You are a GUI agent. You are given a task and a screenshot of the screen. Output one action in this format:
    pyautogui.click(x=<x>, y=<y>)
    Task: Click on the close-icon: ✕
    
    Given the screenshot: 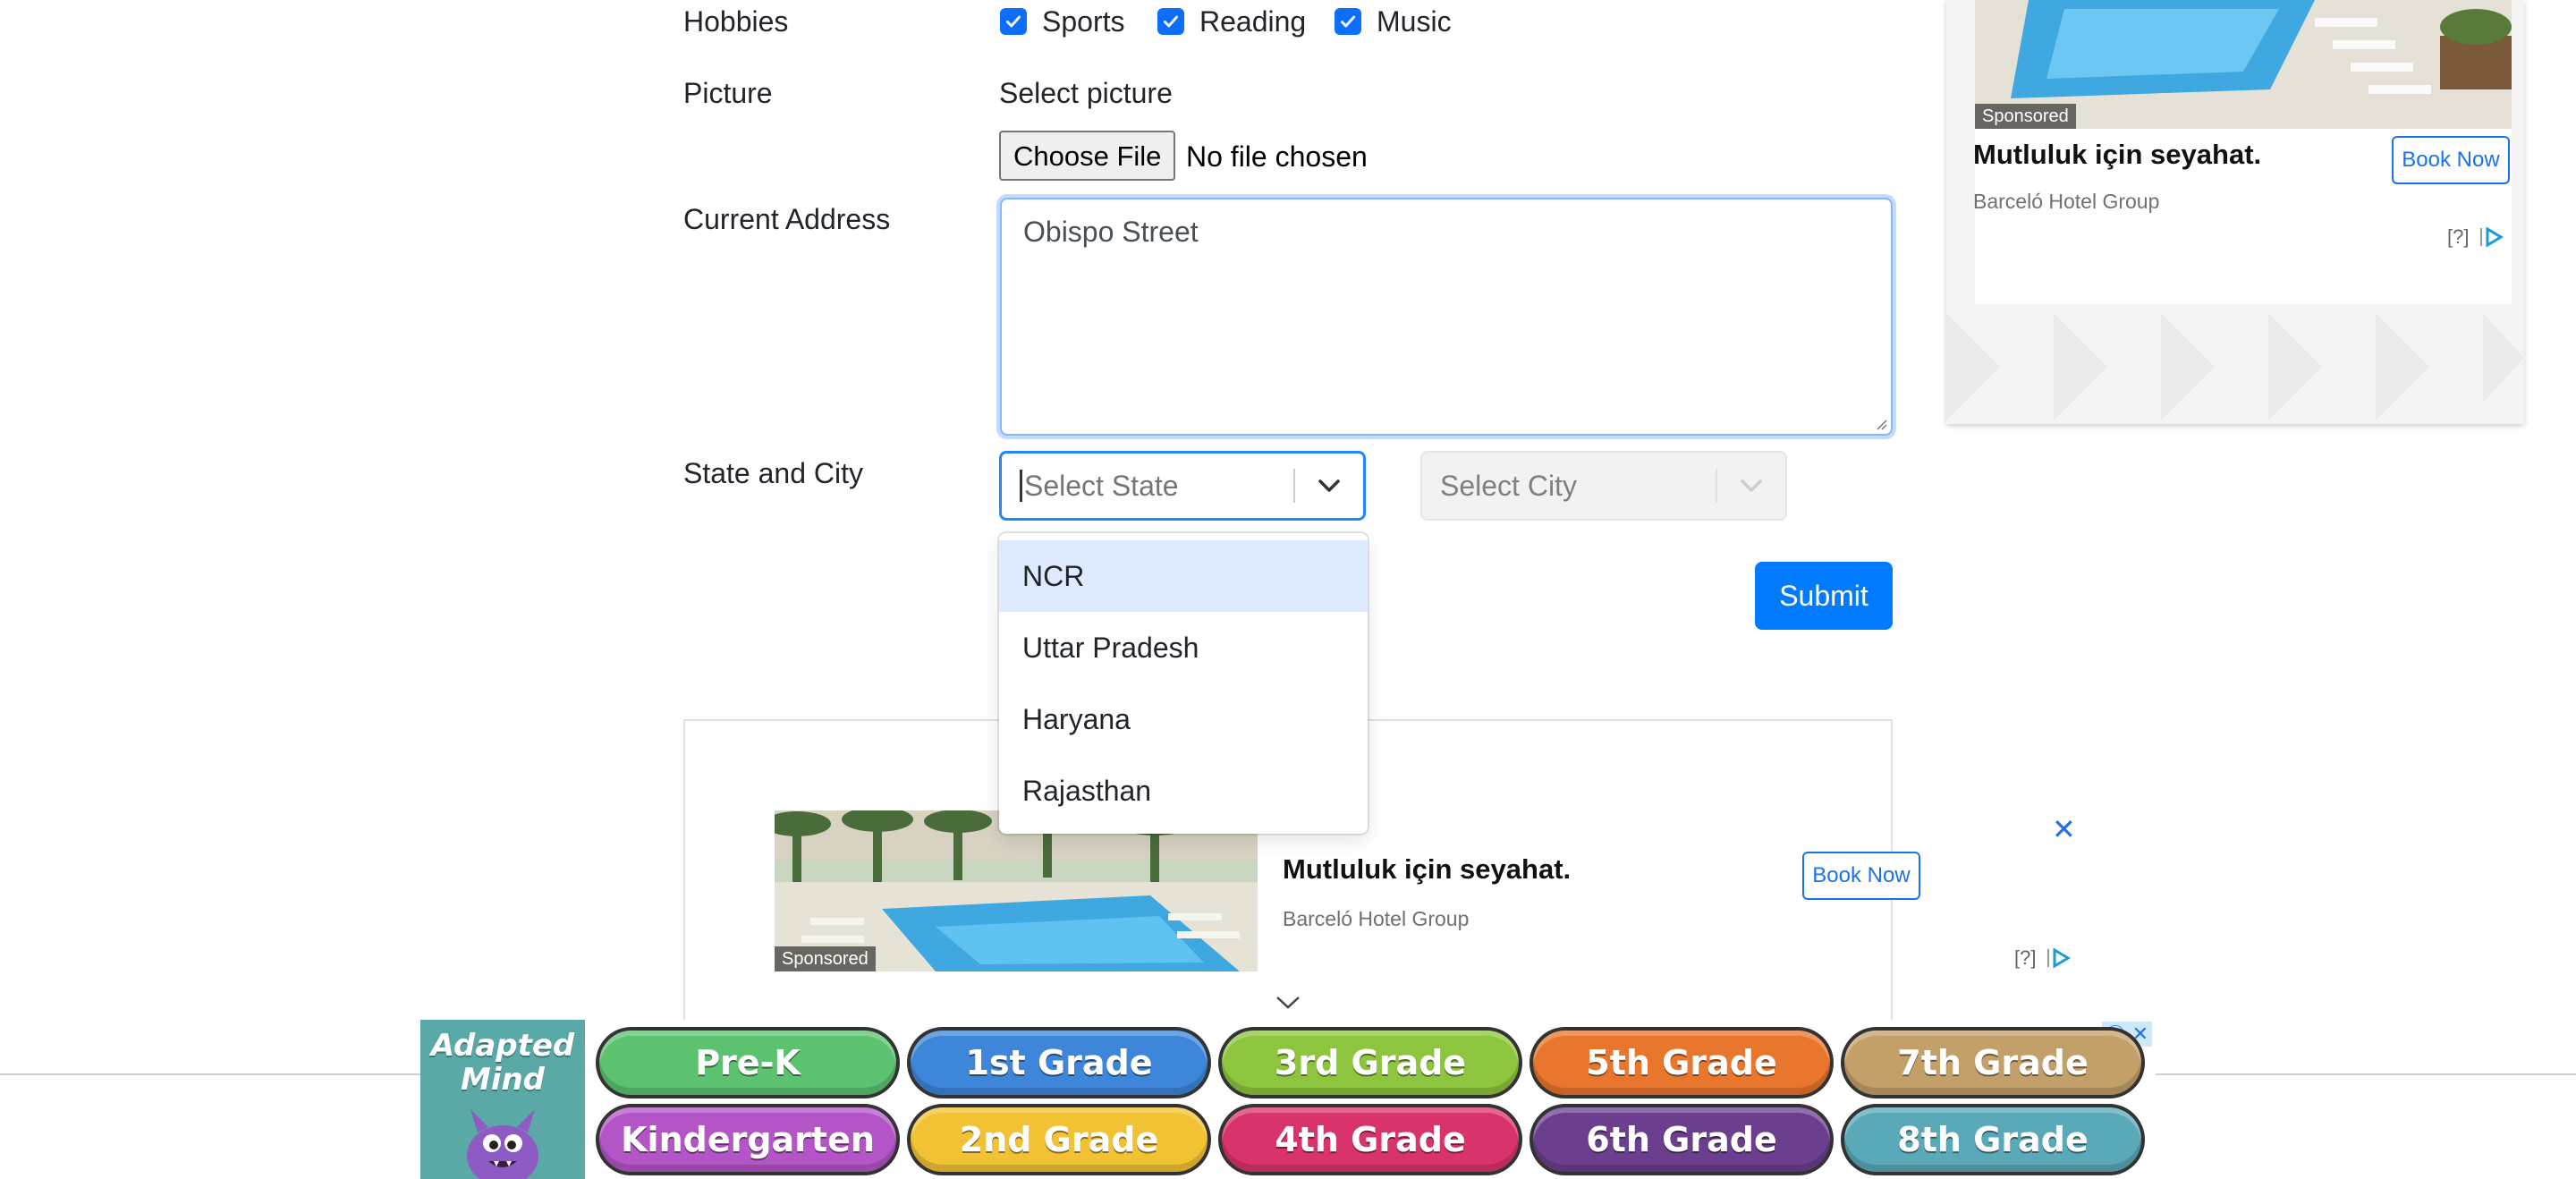 What is the action you would take?
    pyautogui.click(x=2064, y=829)
    